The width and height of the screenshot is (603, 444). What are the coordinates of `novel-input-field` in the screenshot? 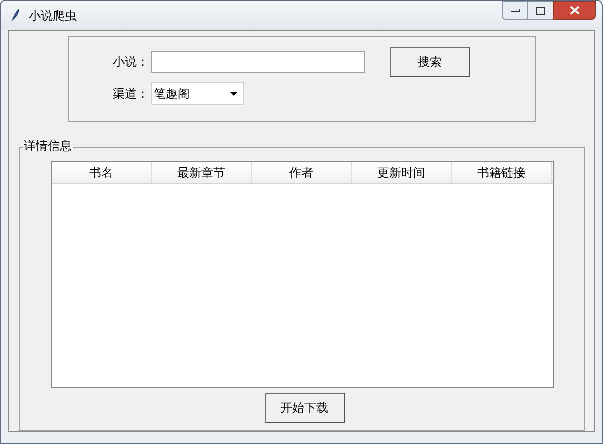 It's located at (258, 62).